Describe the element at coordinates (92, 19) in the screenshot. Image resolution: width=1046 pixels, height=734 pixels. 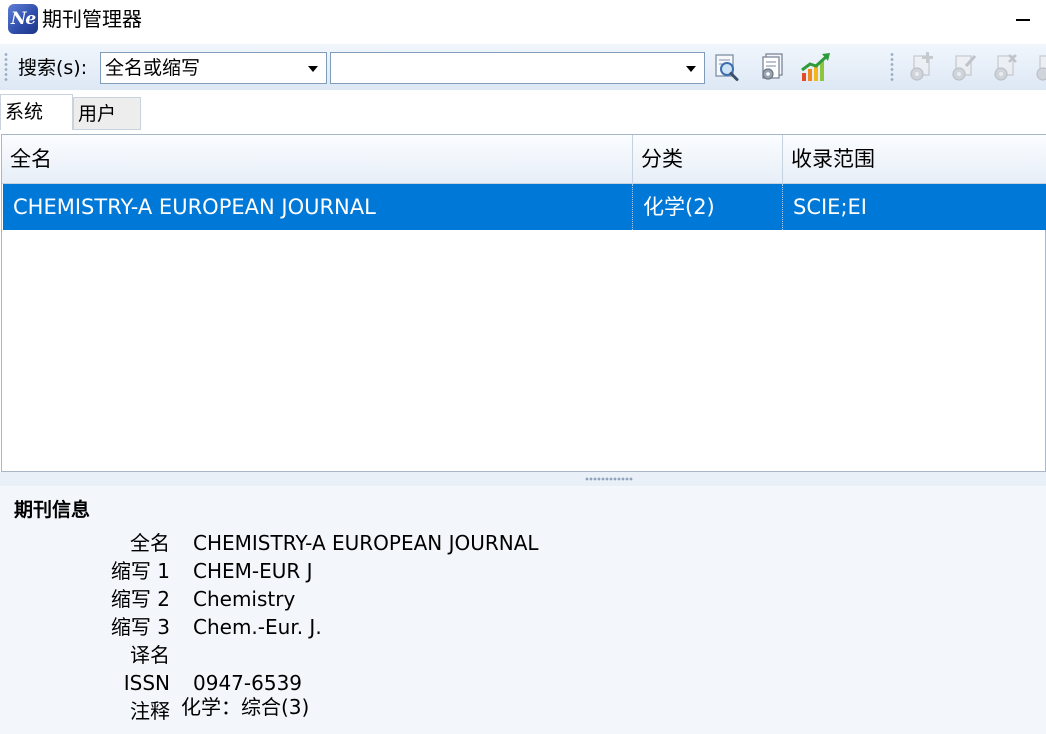
I see `window-title: 期刊管理器` at that location.